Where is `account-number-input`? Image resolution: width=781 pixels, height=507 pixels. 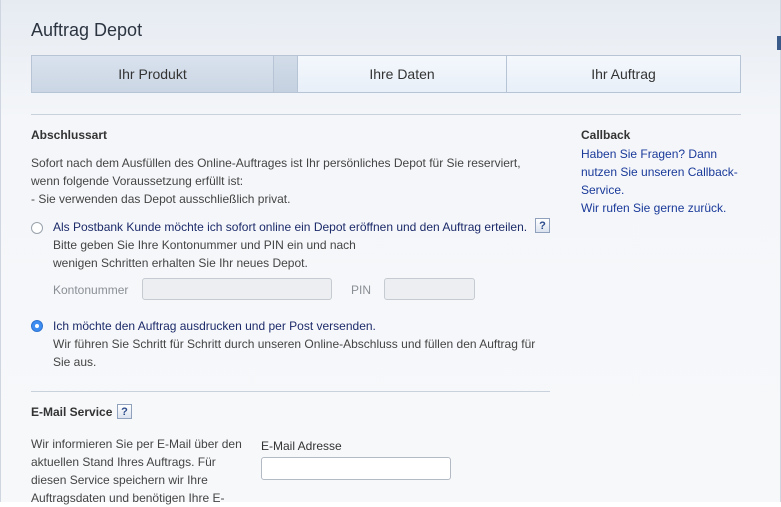 account-number-input is located at coordinates (237, 289).